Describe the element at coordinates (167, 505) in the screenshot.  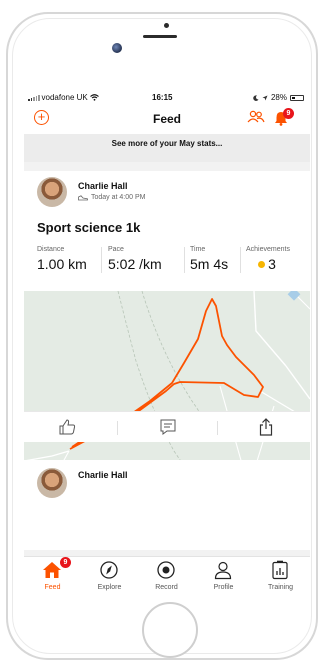
I see `activity-card-next: Charlie Hall` at that location.